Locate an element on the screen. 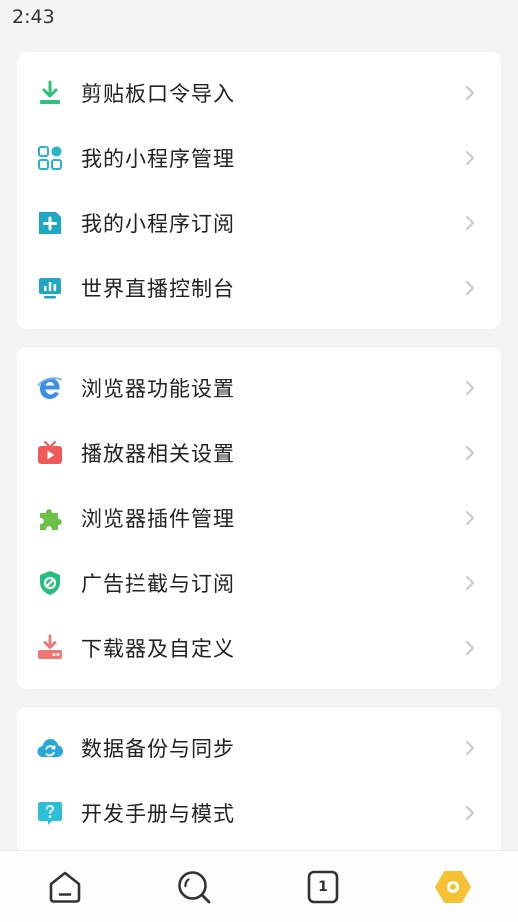 Image resolution: width=518 pixels, height=922 pixels. menu-item-label: 浏览器功能设置 is located at coordinates (158, 388).